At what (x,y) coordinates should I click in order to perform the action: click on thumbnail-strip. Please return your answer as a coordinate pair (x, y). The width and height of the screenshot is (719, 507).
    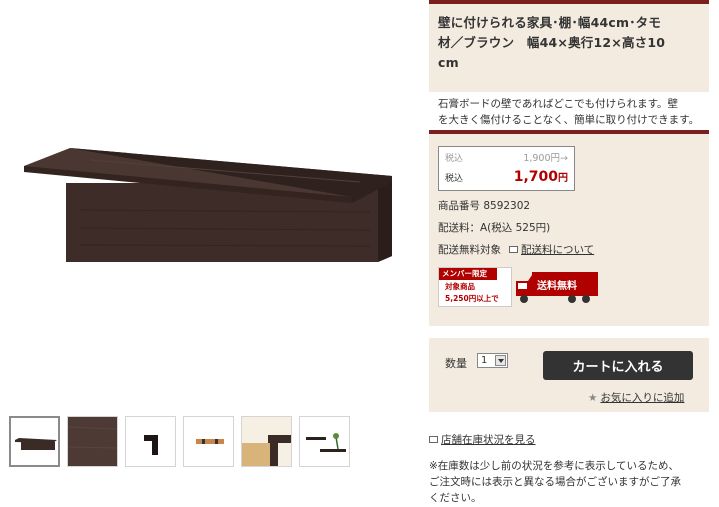
    Looking at the image, I should click on (179, 441).